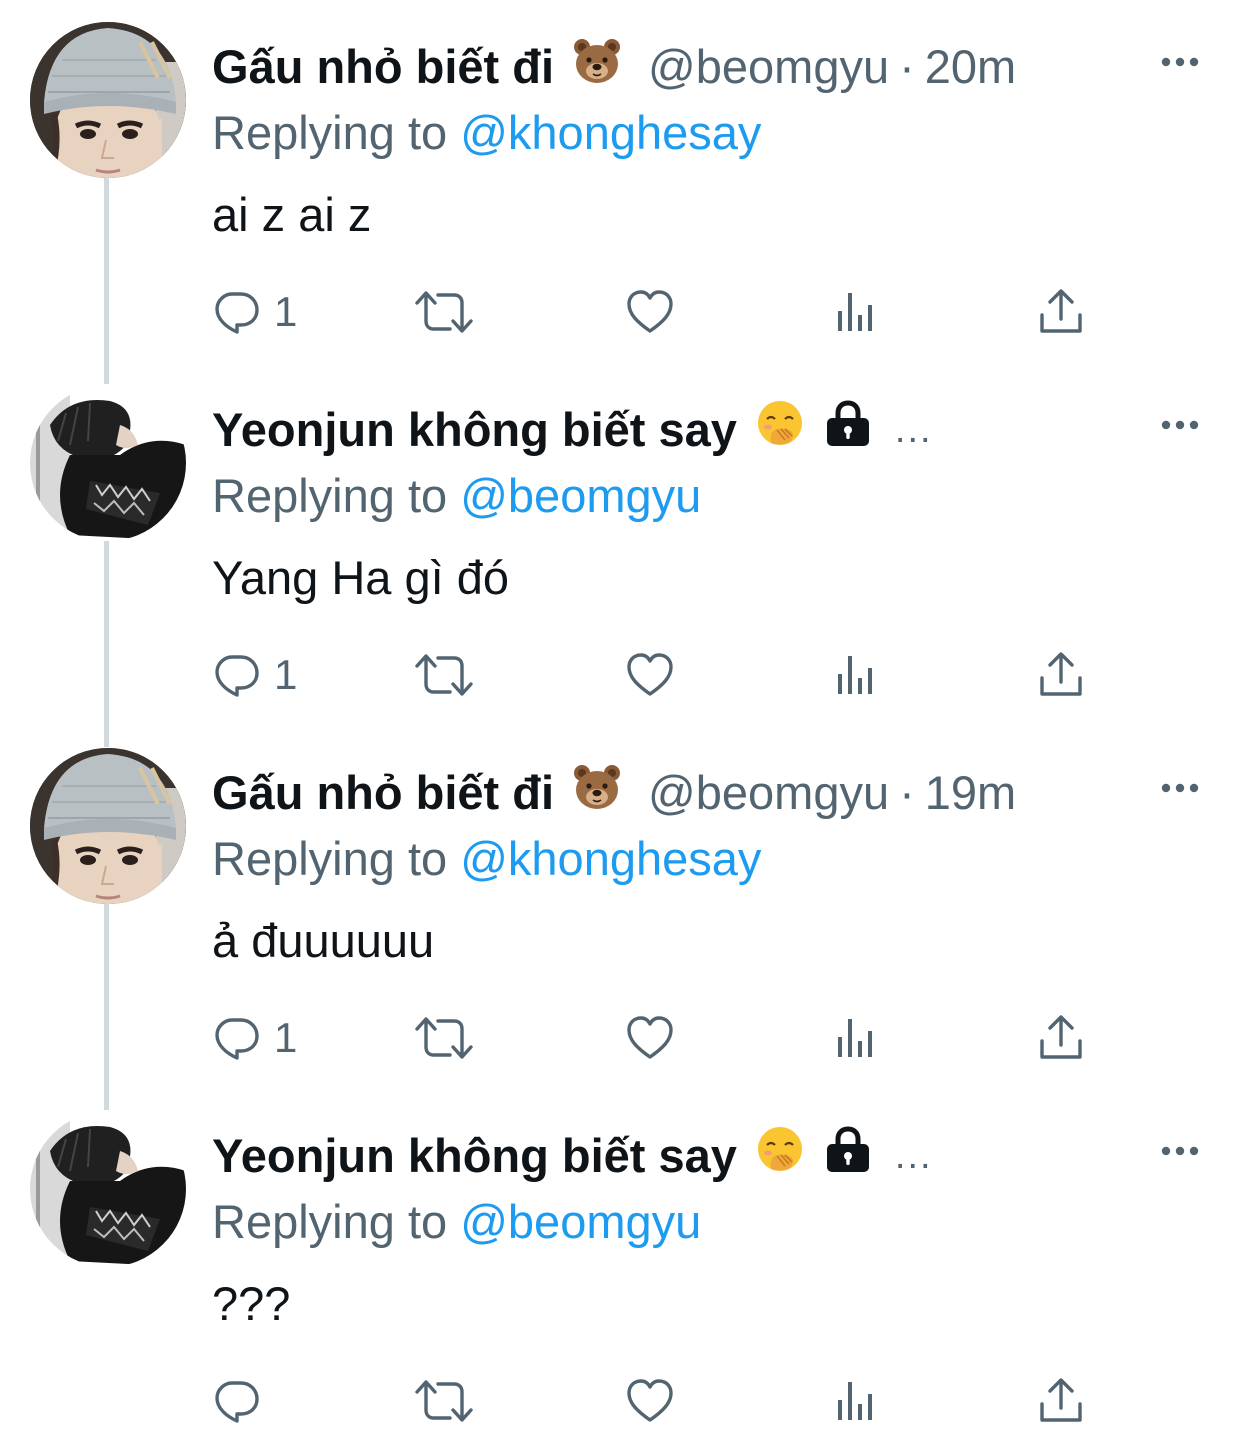 This screenshot has width=1242, height=1452. Describe the element at coordinates (970, 67) in the screenshot. I see `timestamp: 20m` at that location.